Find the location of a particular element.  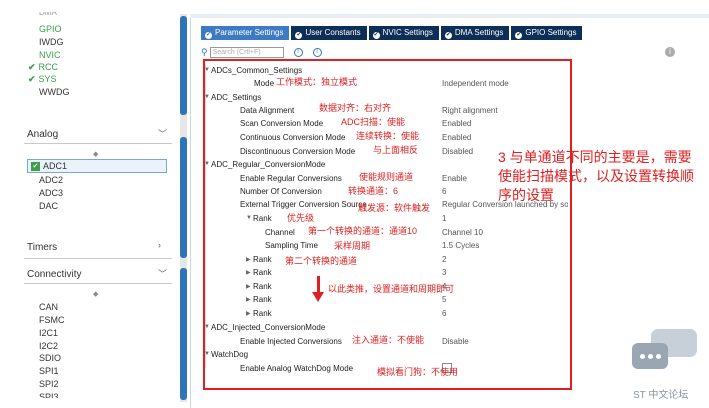

param-num-conversion-value: 6 is located at coordinates (444, 191).